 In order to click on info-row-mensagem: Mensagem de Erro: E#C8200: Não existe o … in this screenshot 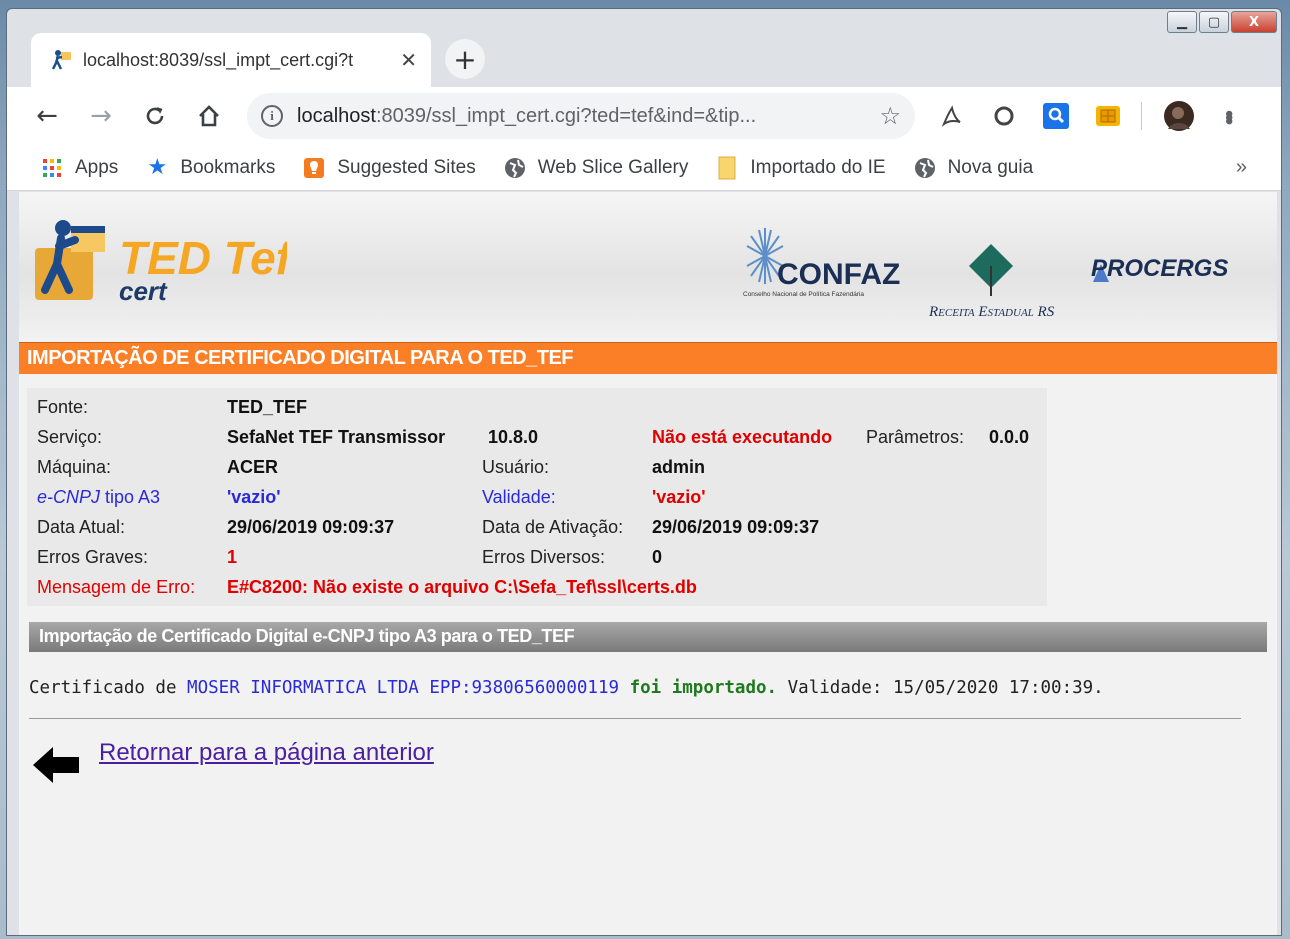, I will do `click(537, 587)`.